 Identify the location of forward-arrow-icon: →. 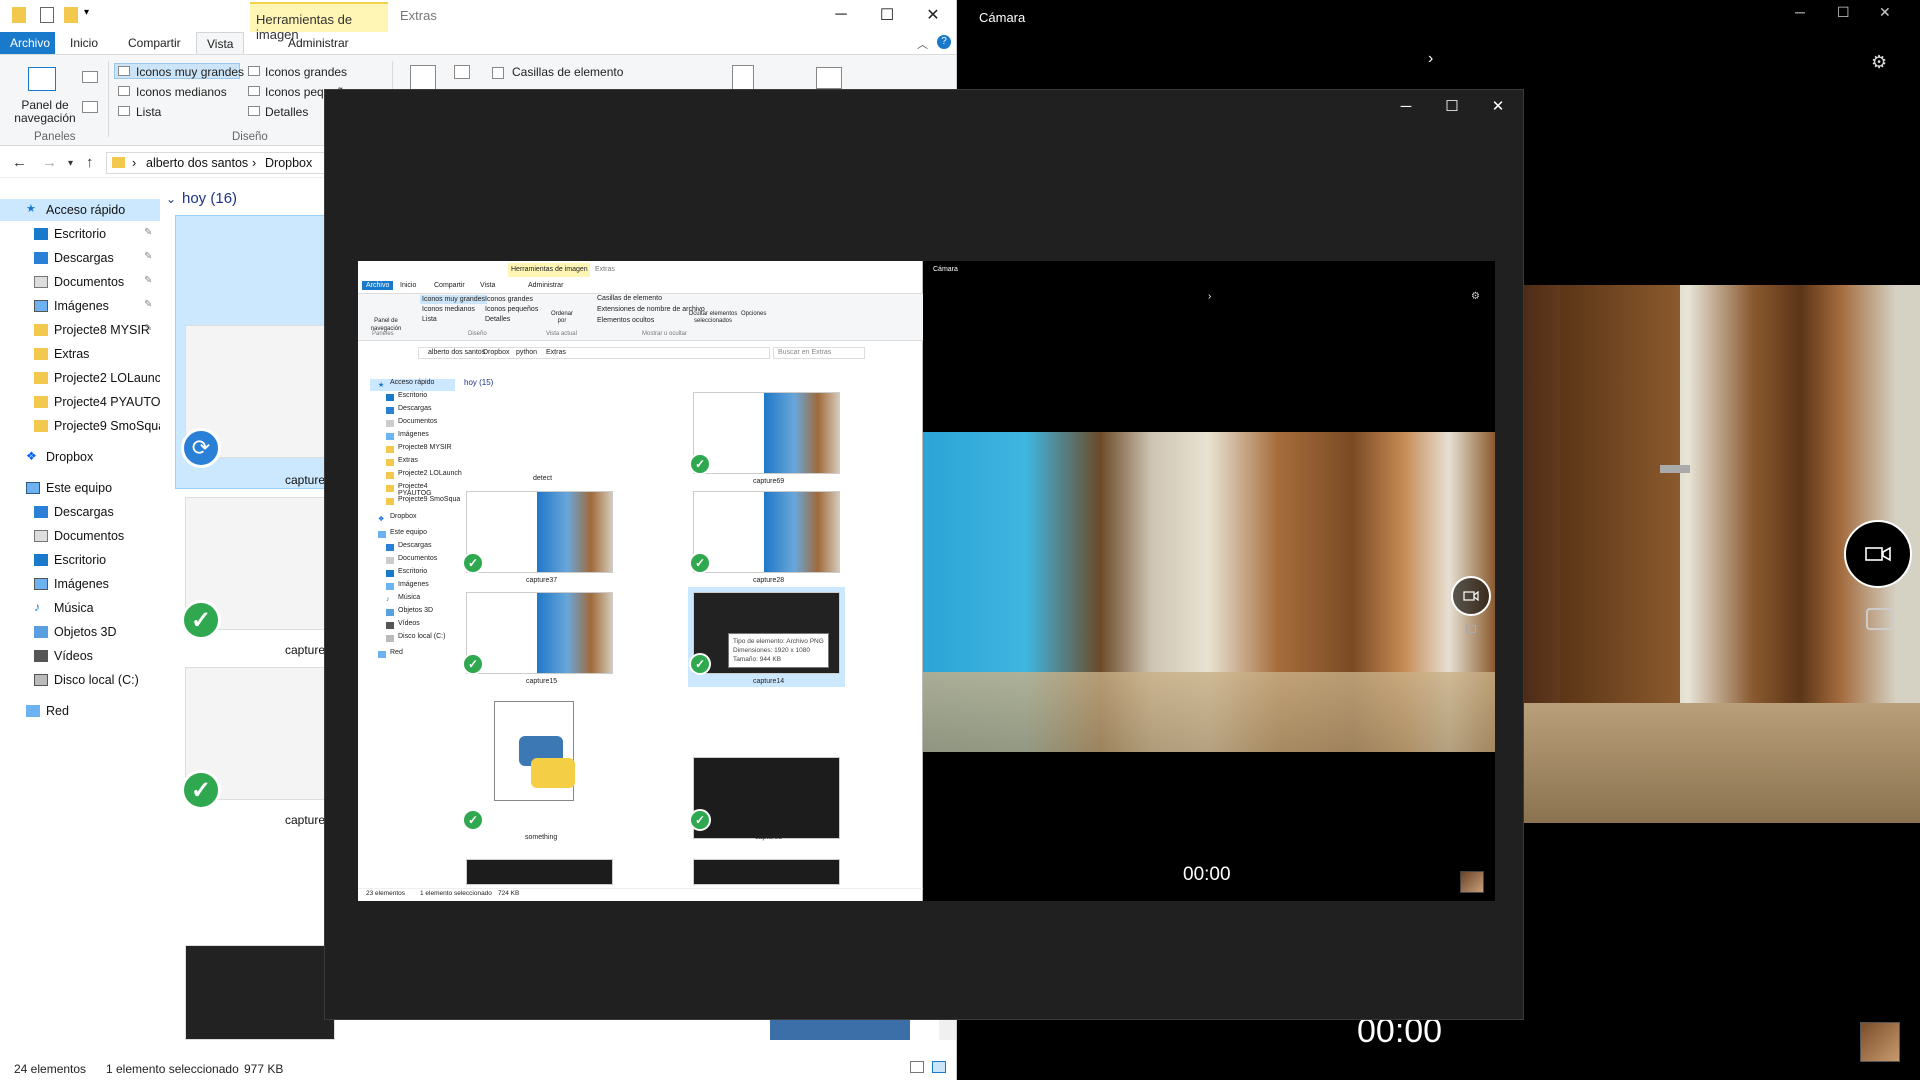
(49, 162).